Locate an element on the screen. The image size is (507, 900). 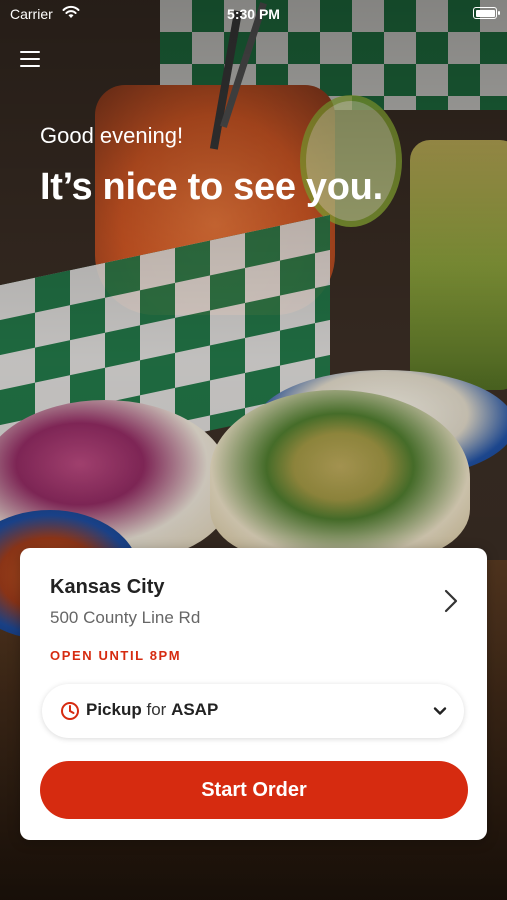
order-mode-selector: Pickup for ASAP is located at coordinates (253, 711).